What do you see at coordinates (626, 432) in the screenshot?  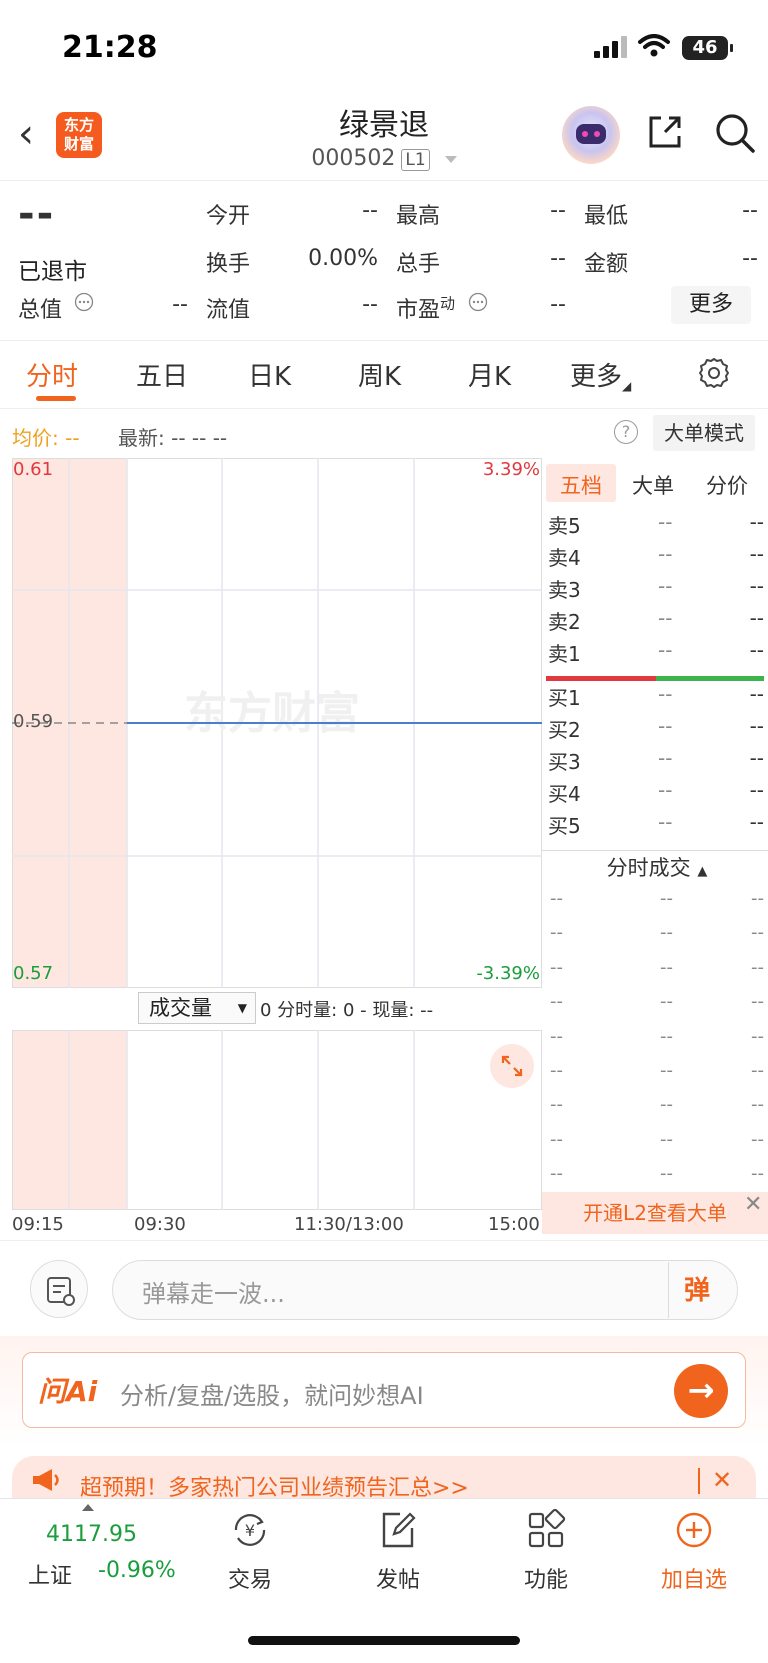 I see `help-icon: ?` at bounding box center [626, 432].